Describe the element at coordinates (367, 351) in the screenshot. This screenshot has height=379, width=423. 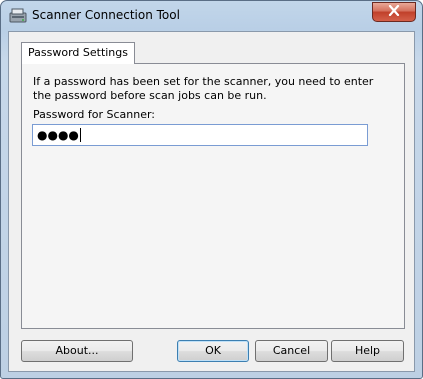
I see `help-button: Help` at that location.